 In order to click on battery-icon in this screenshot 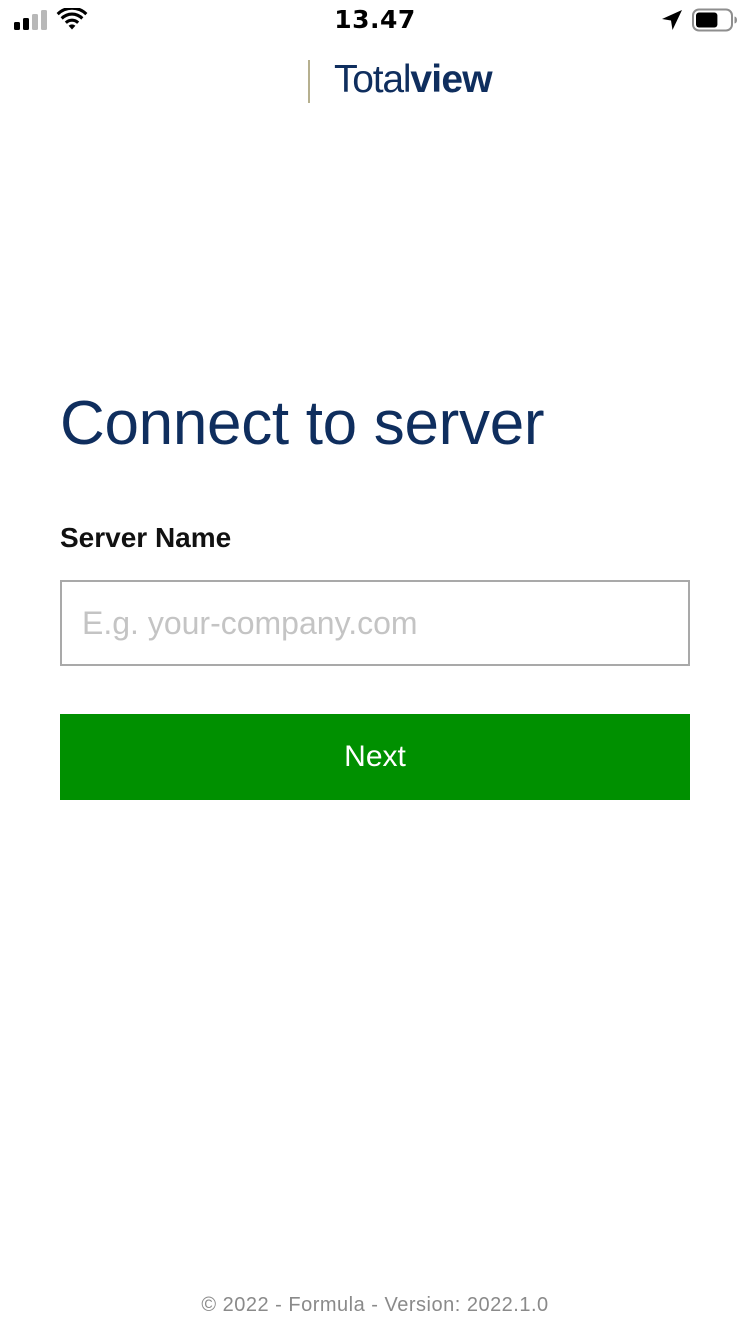, I will do `click(714, 20)`.